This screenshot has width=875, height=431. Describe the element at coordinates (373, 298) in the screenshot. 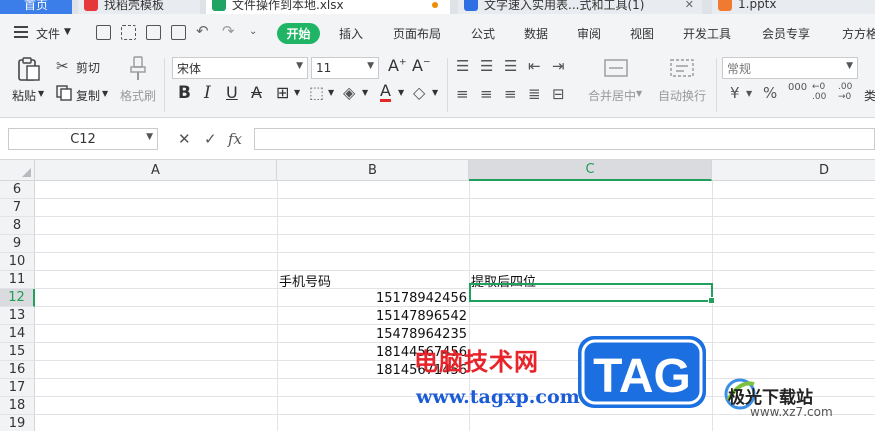

I see `cell-b12: 15178942456` at that location.